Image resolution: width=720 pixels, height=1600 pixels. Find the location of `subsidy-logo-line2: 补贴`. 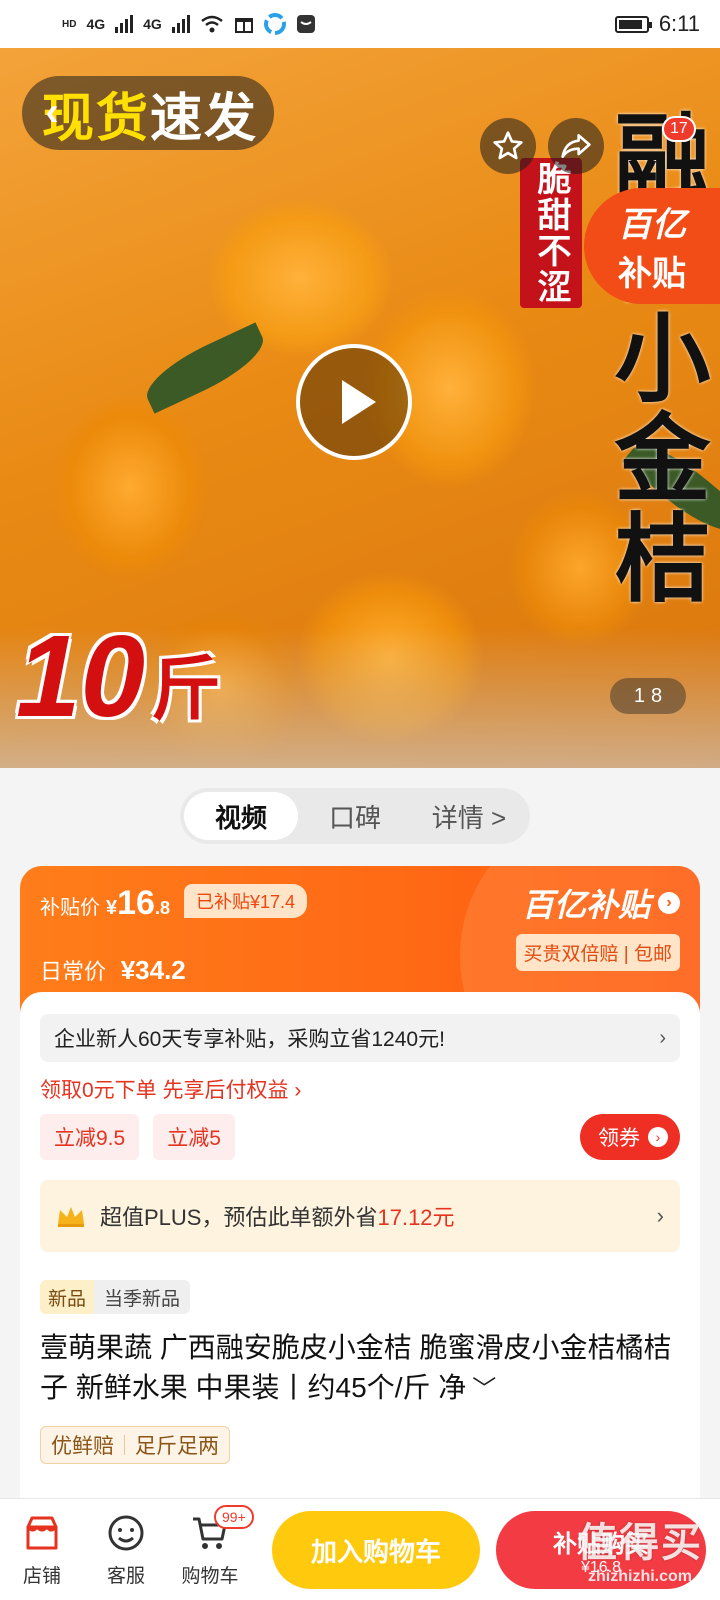

subsidy-logo-line2: 补贴 is located at coordinates (652, 274).